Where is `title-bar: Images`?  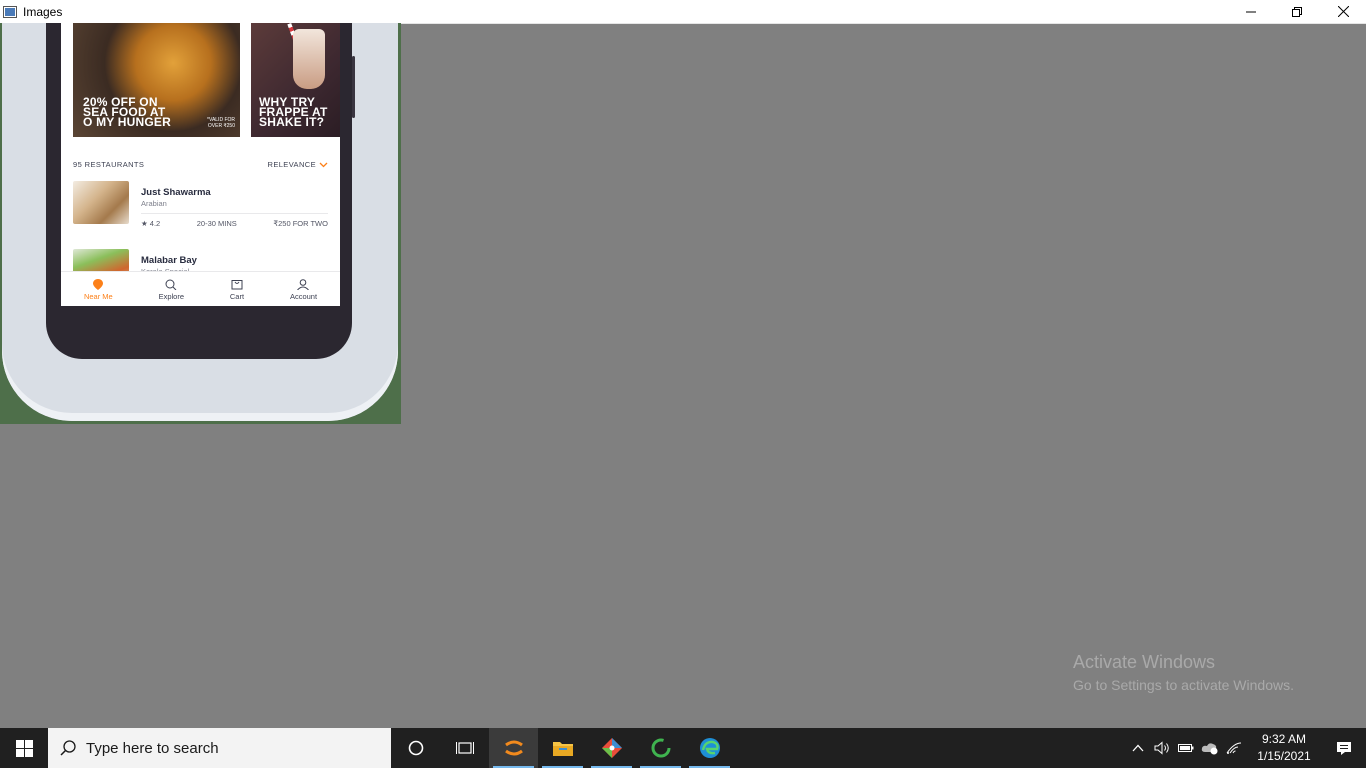 title-bar: Images is located at coordinates (683, 12).